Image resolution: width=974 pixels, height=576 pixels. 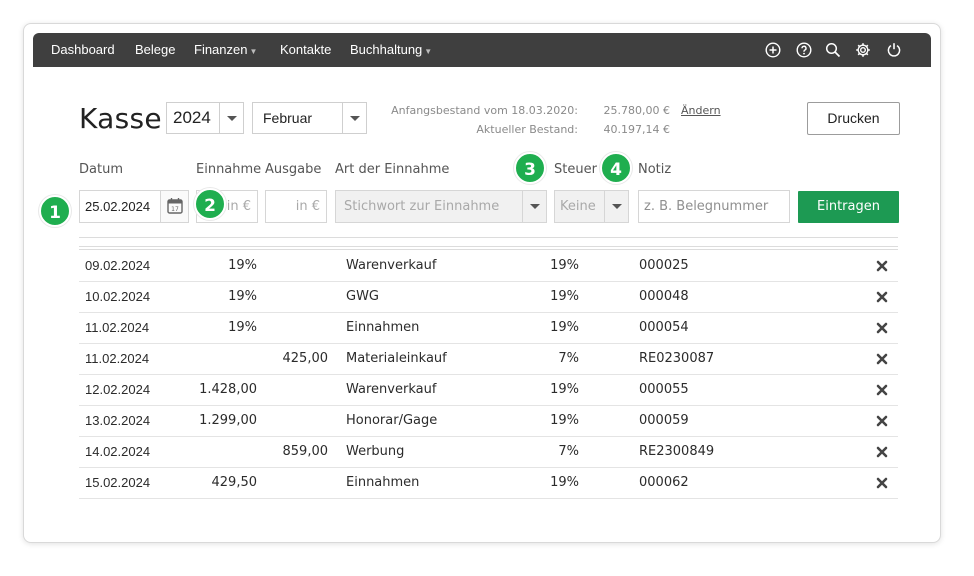 I want to click on col-header-date: Datum, so click(x=101, y=169).